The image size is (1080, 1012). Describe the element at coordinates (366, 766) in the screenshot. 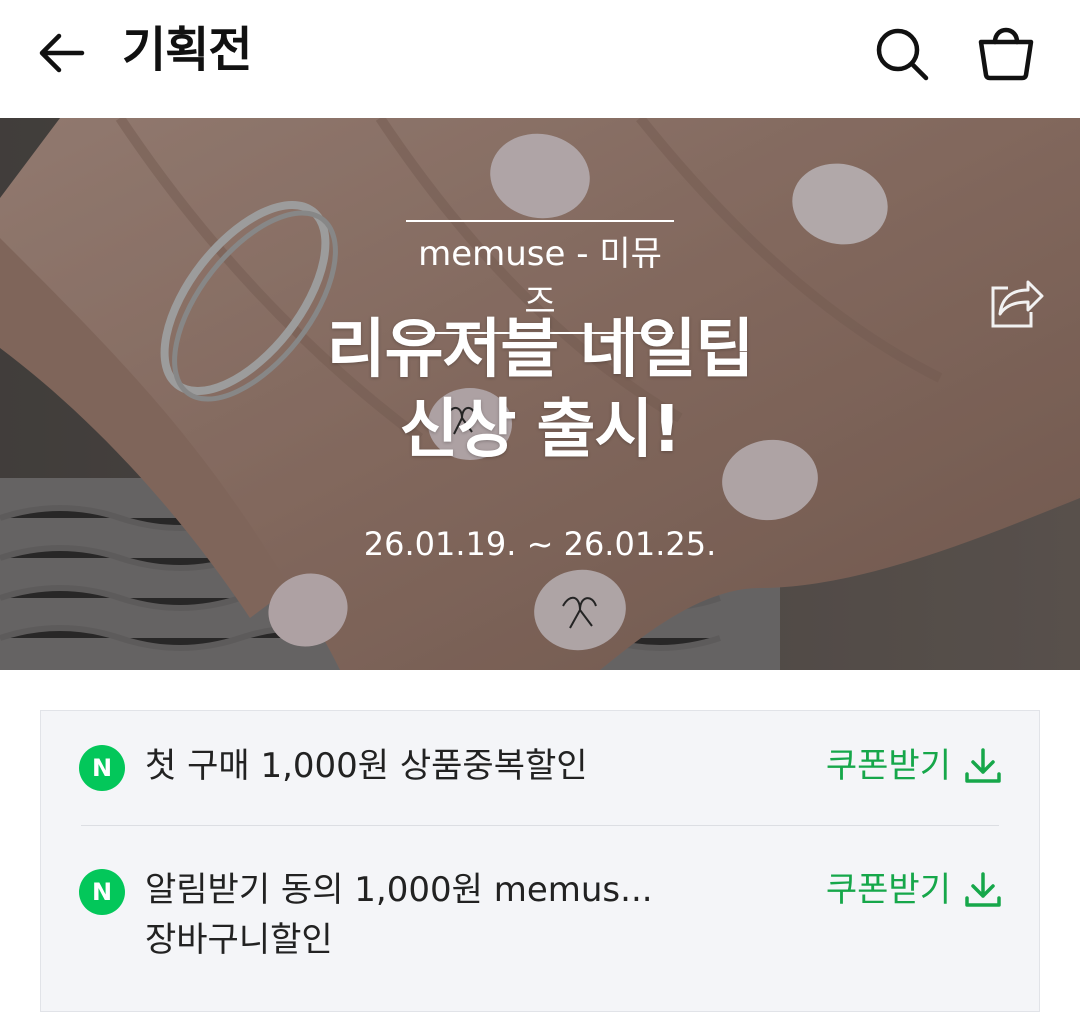

I see `coupon-title-line1: 첫 구매 1,000원 상품중복할인` at that location.